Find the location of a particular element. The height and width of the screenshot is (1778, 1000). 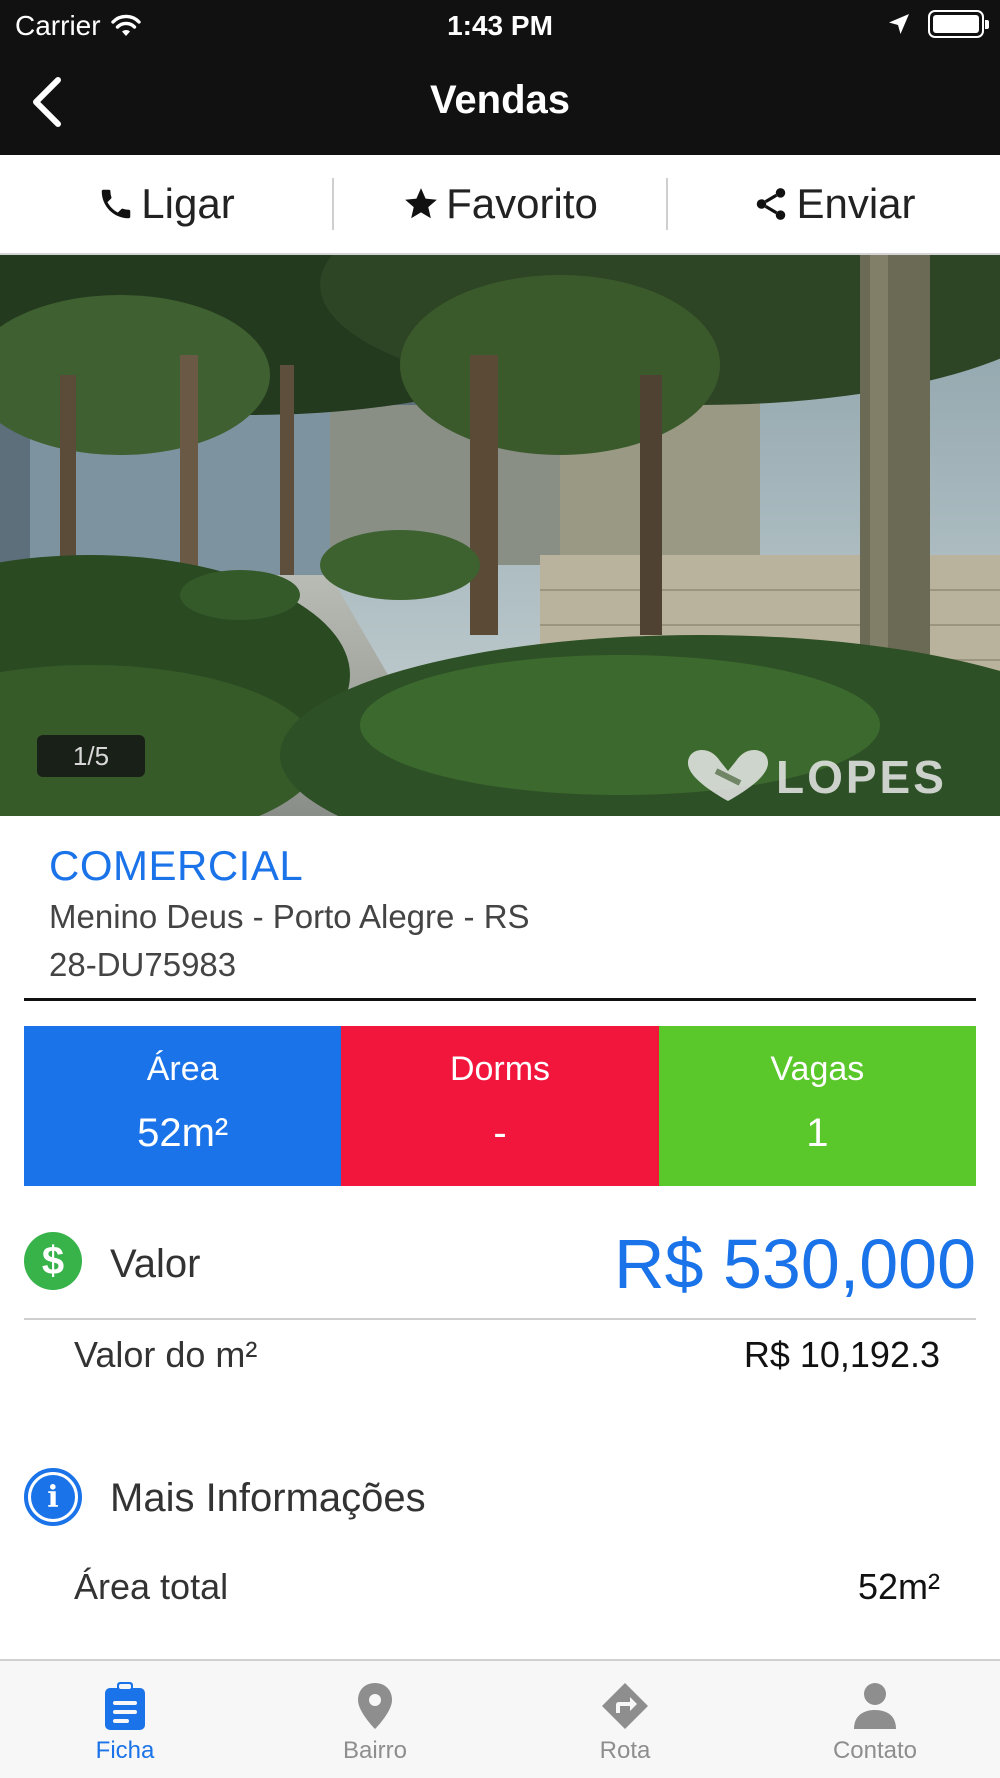

svg-text: LOPES is located at coordinates (861, 776).